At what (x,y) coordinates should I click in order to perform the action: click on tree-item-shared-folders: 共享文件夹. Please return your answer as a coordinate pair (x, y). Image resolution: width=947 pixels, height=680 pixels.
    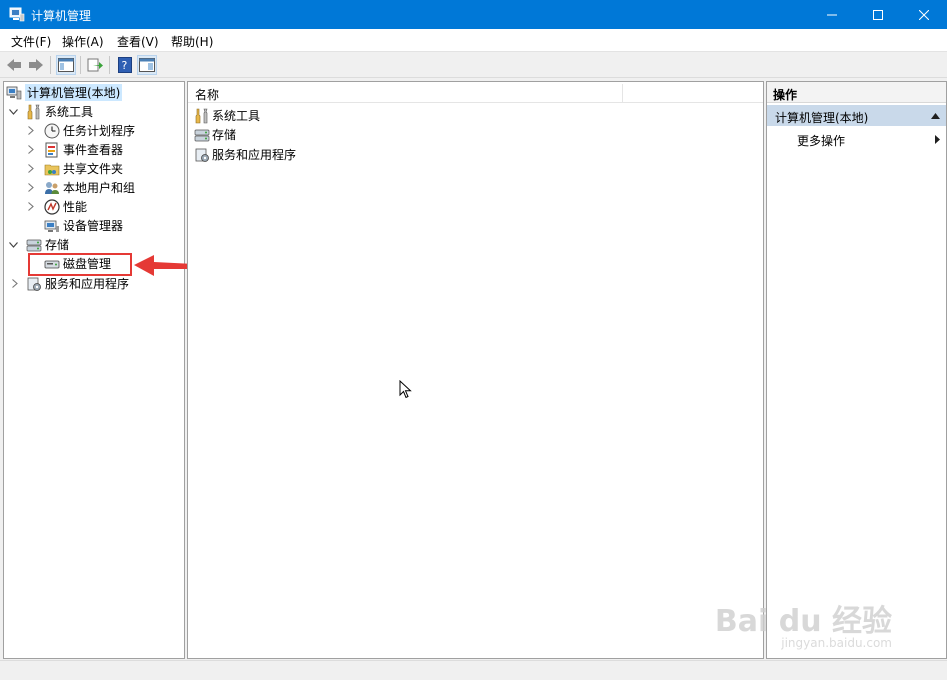
    Looking at the image, I should click on (74, 168).